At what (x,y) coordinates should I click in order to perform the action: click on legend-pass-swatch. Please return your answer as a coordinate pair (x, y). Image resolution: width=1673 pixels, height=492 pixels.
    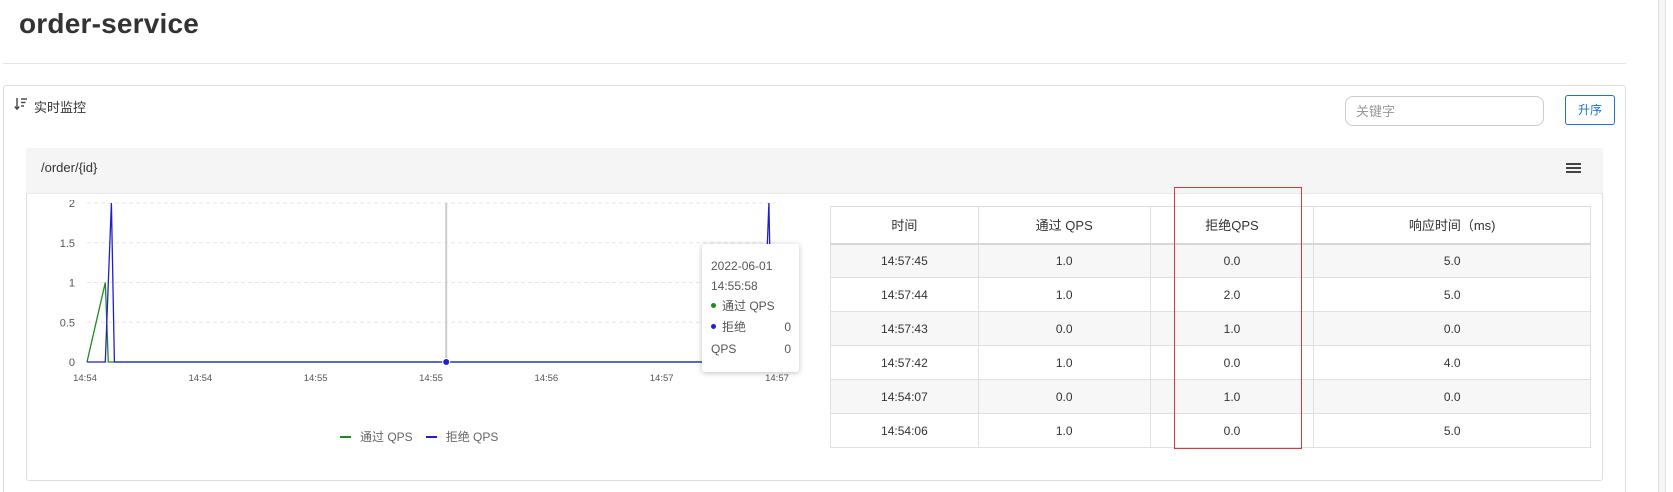
    Looking at the image, I should click on (345, 436).